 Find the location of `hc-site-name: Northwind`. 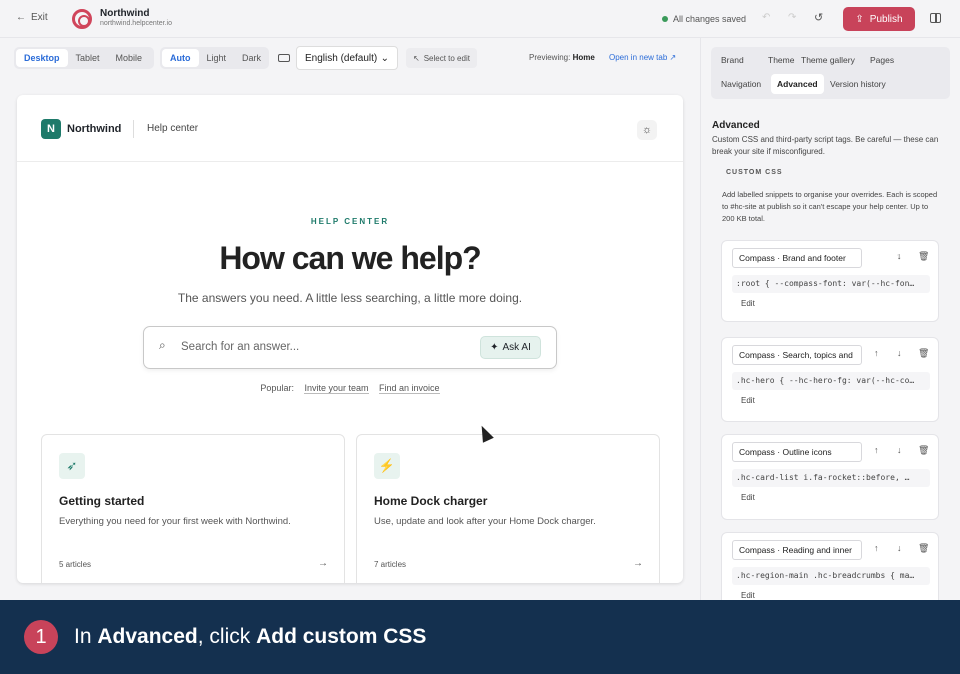

hc-site-name: Northwind is located at coordinates (94, 129).